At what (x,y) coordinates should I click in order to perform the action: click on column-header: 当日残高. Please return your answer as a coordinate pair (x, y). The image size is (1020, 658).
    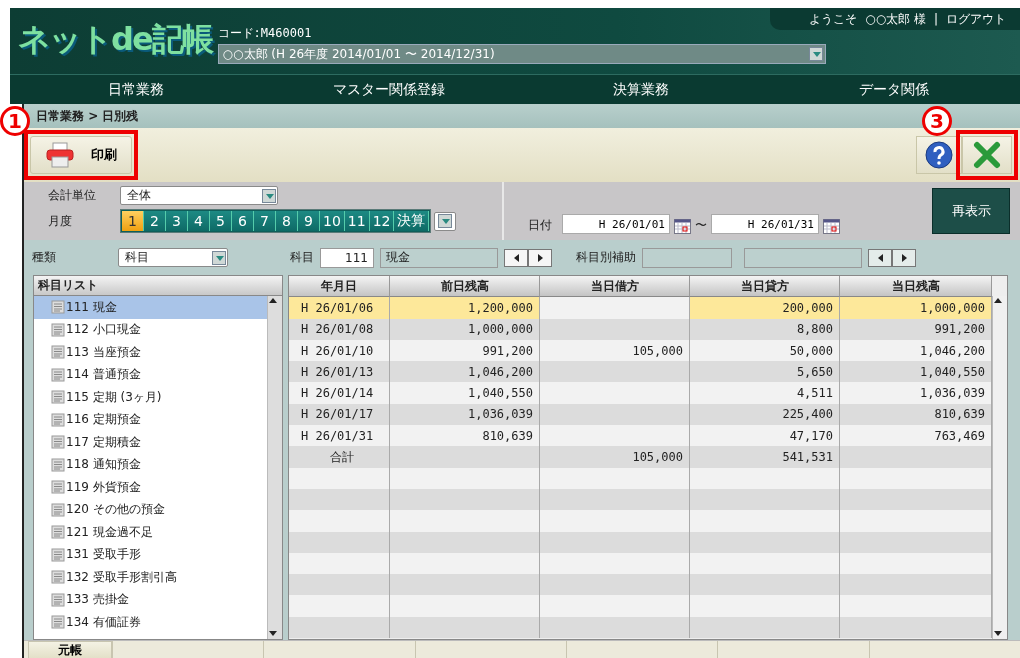
    Looking at the image, I should click on (916, 287).